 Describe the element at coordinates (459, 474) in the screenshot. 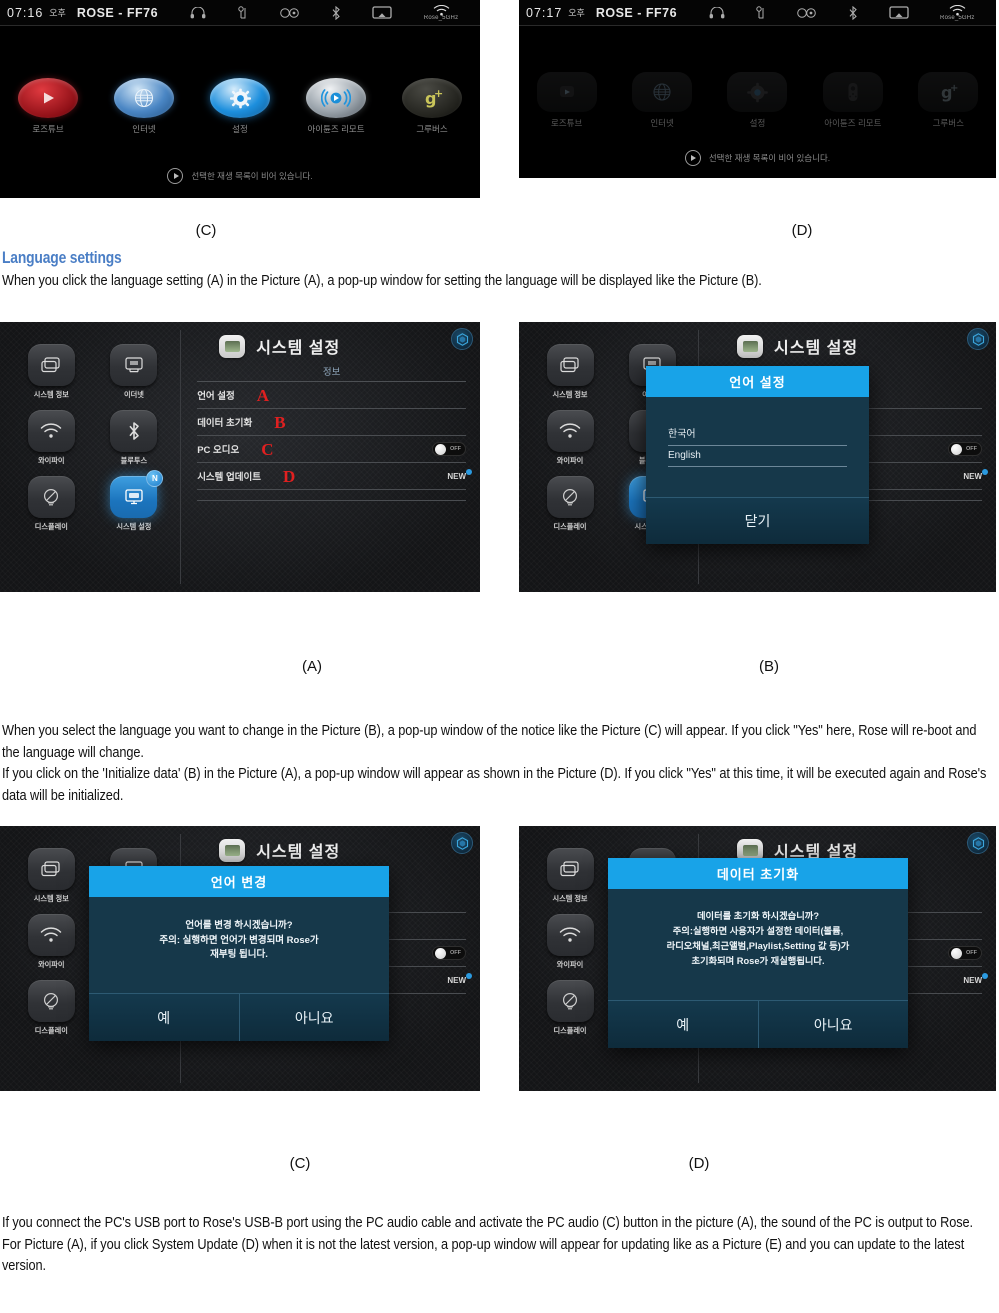

I see `update-new-badge: NEW` at that location.